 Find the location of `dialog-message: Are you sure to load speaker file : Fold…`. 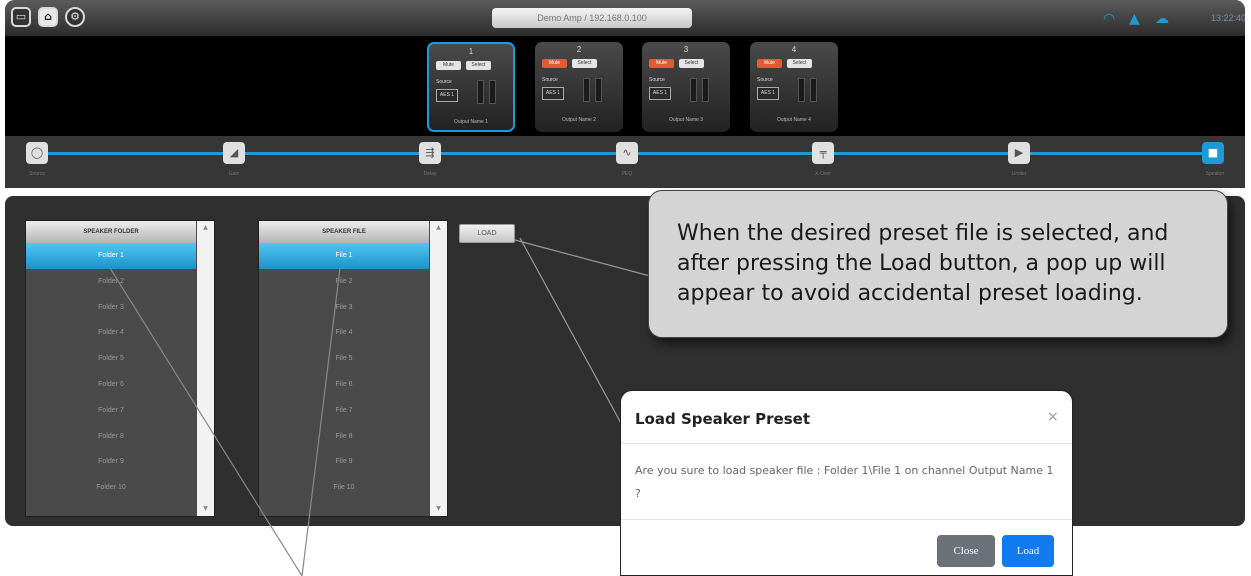

dialog-message: Are you sure to load speaker file : Fold… is located at coordinates (844, 482).